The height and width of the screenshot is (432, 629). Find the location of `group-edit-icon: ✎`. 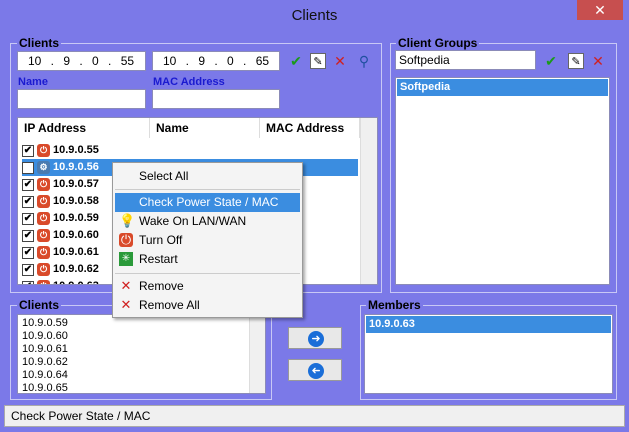

group-edit-icon: ✎ is located at coordinates (576, 61).